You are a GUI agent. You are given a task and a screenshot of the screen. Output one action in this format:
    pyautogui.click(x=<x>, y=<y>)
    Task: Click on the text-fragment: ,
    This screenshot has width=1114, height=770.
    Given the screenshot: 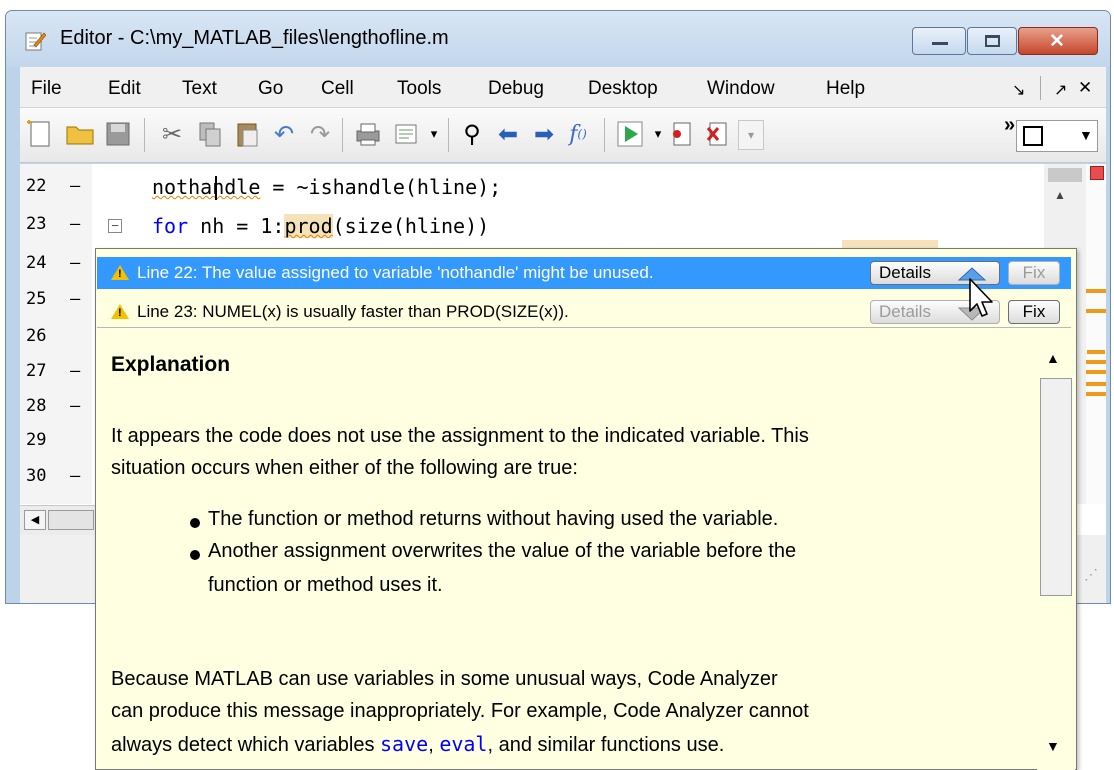 What is the action you would take?
    pyautogui.click(x=434, y=745)
    